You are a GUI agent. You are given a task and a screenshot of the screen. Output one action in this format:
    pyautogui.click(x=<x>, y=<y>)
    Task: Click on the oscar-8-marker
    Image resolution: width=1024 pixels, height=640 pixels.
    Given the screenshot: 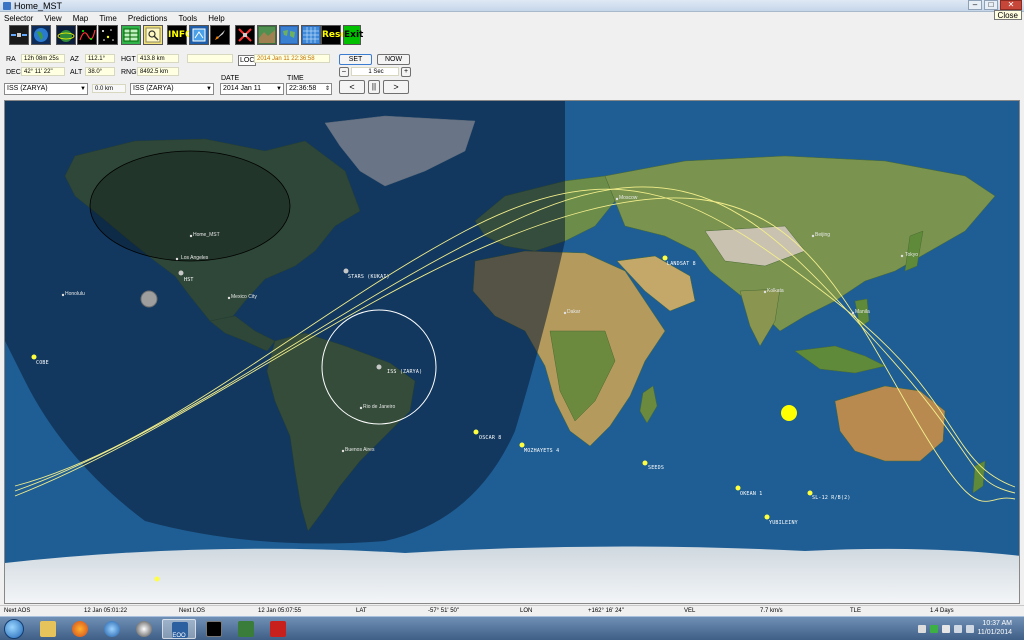 What is the action you would take?
    pyautogui.click(x=476, y=432)
    